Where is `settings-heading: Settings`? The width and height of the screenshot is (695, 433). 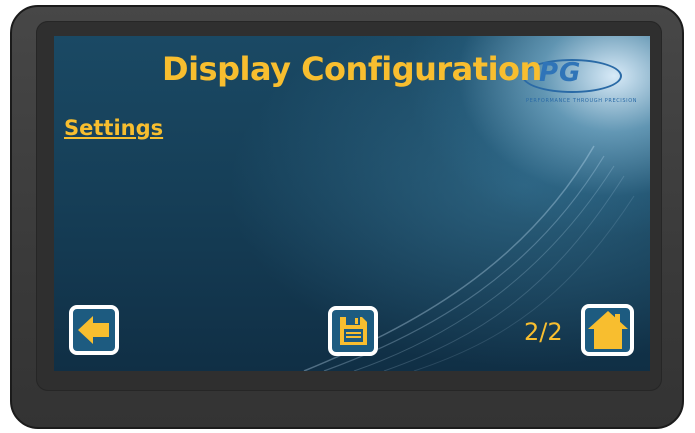
settings-heading: Settings is located at coordinates (114, 128).